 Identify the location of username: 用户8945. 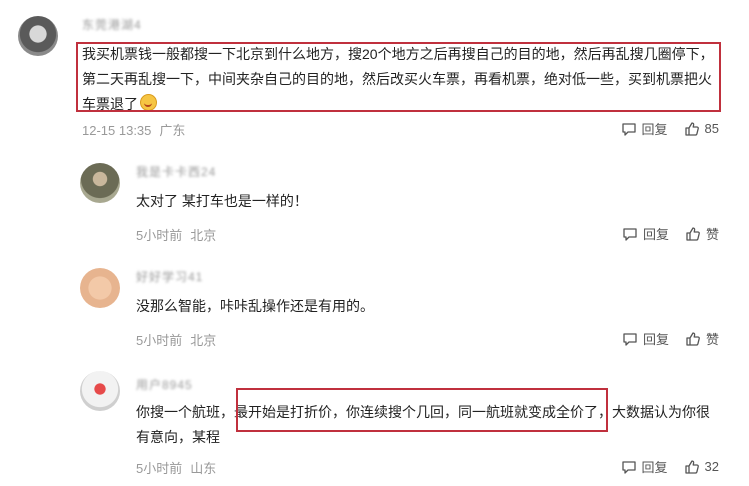
(164, 384).